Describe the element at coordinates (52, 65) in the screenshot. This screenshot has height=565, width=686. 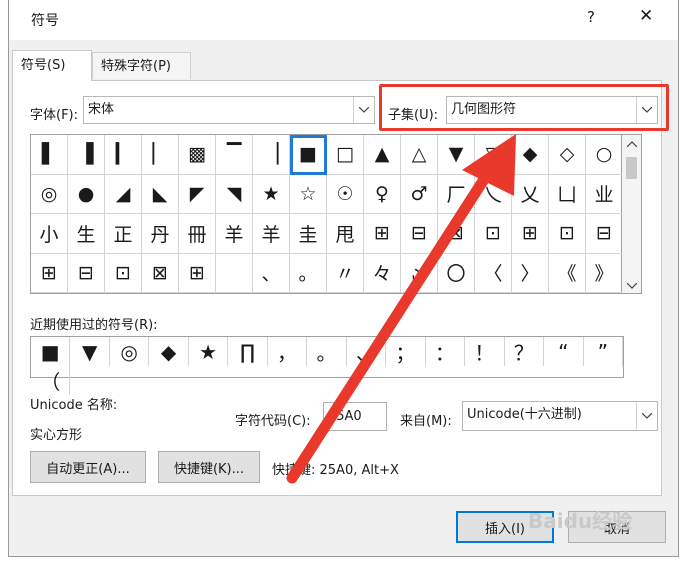
I see `tab-symbols: 符号(S)` at that location.